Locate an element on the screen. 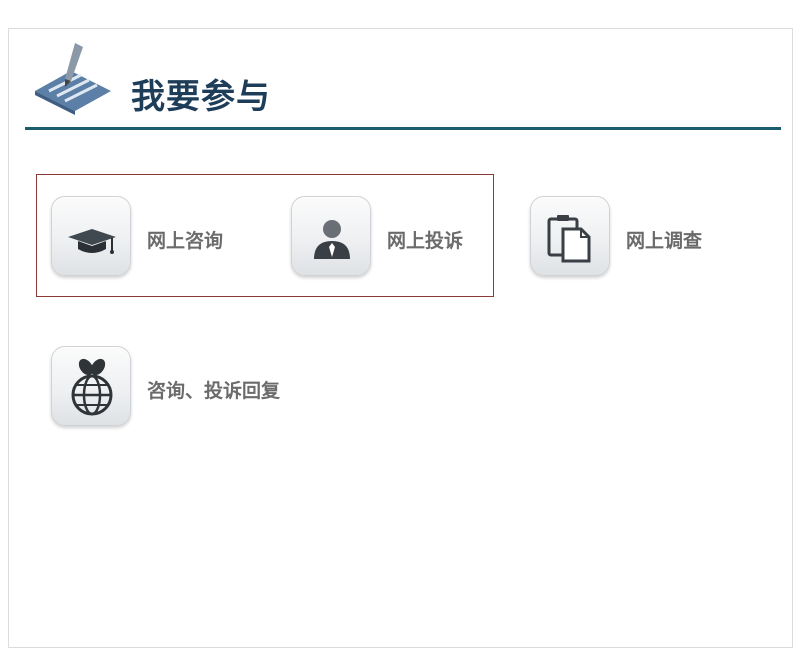 The image size is (800, 652). online-complaint-item: 网上投诉 is located at coordinates (391, 237).